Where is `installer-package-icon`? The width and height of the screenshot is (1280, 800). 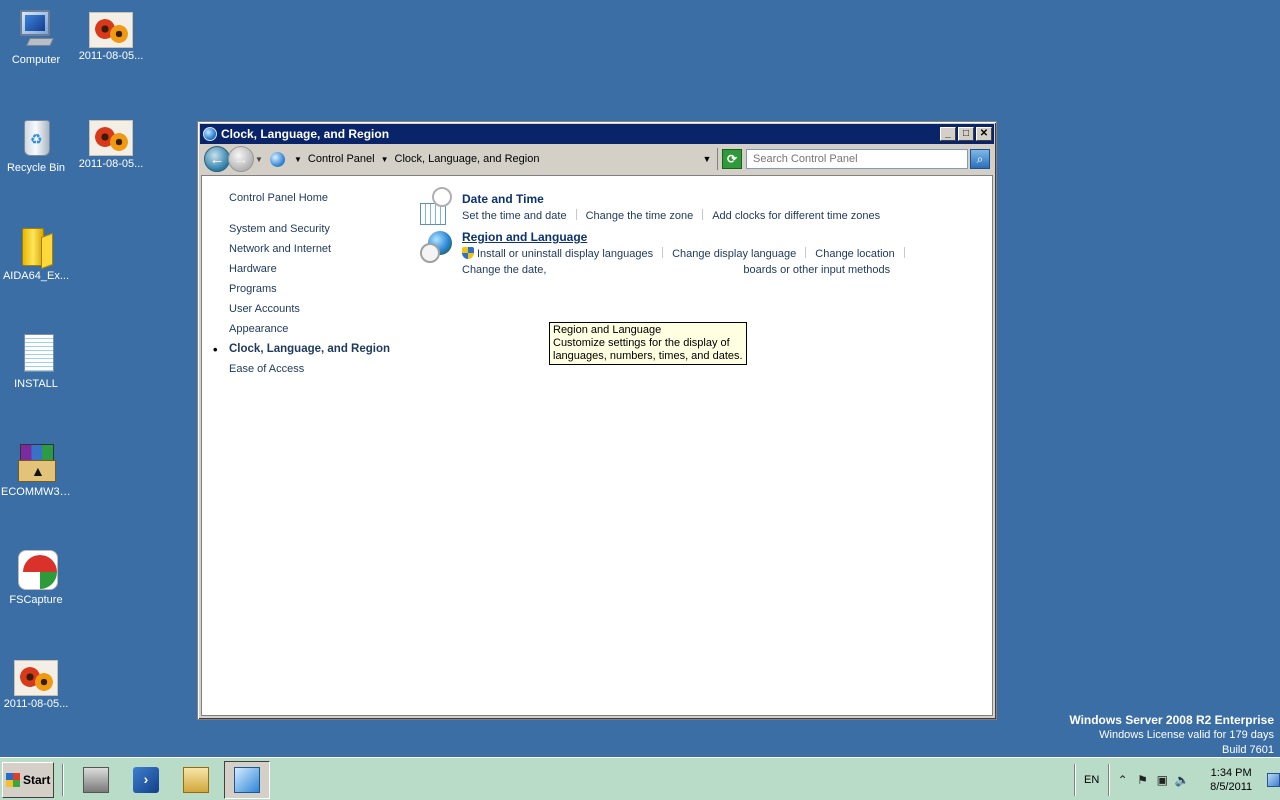
installer-package-icon is located at coordinates (36, 462).